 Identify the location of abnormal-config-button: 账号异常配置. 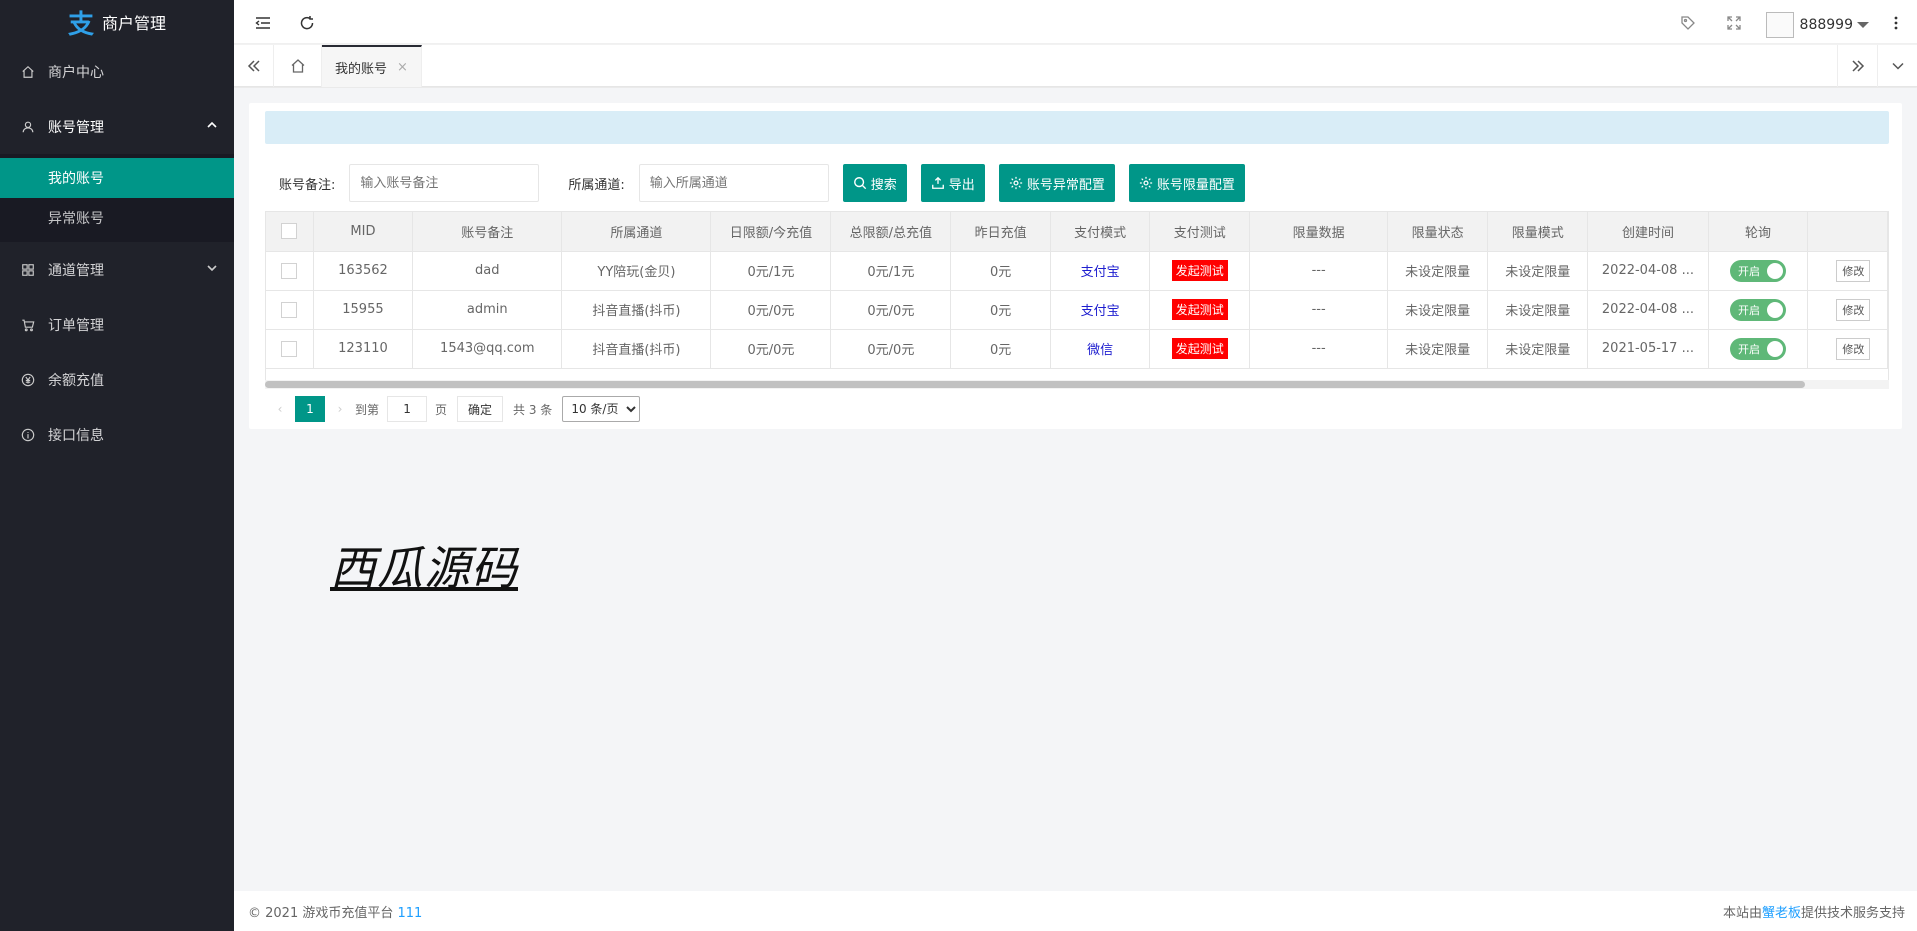
(1056, 183).